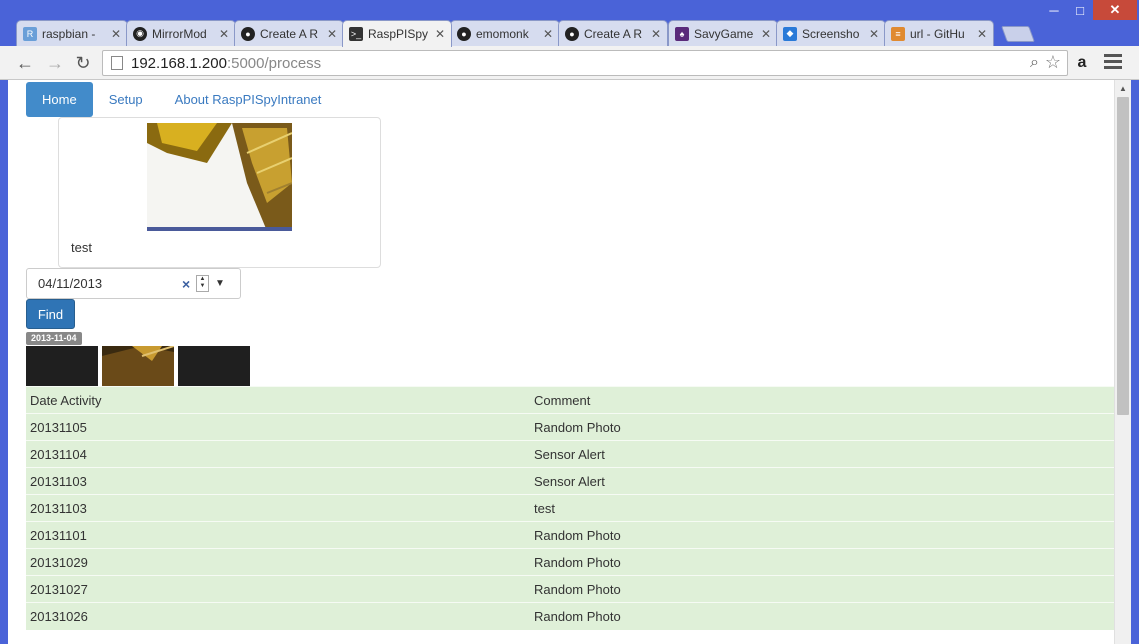  I want to click on table-row: 20131104 Sensor Alert, so click(570, 454).